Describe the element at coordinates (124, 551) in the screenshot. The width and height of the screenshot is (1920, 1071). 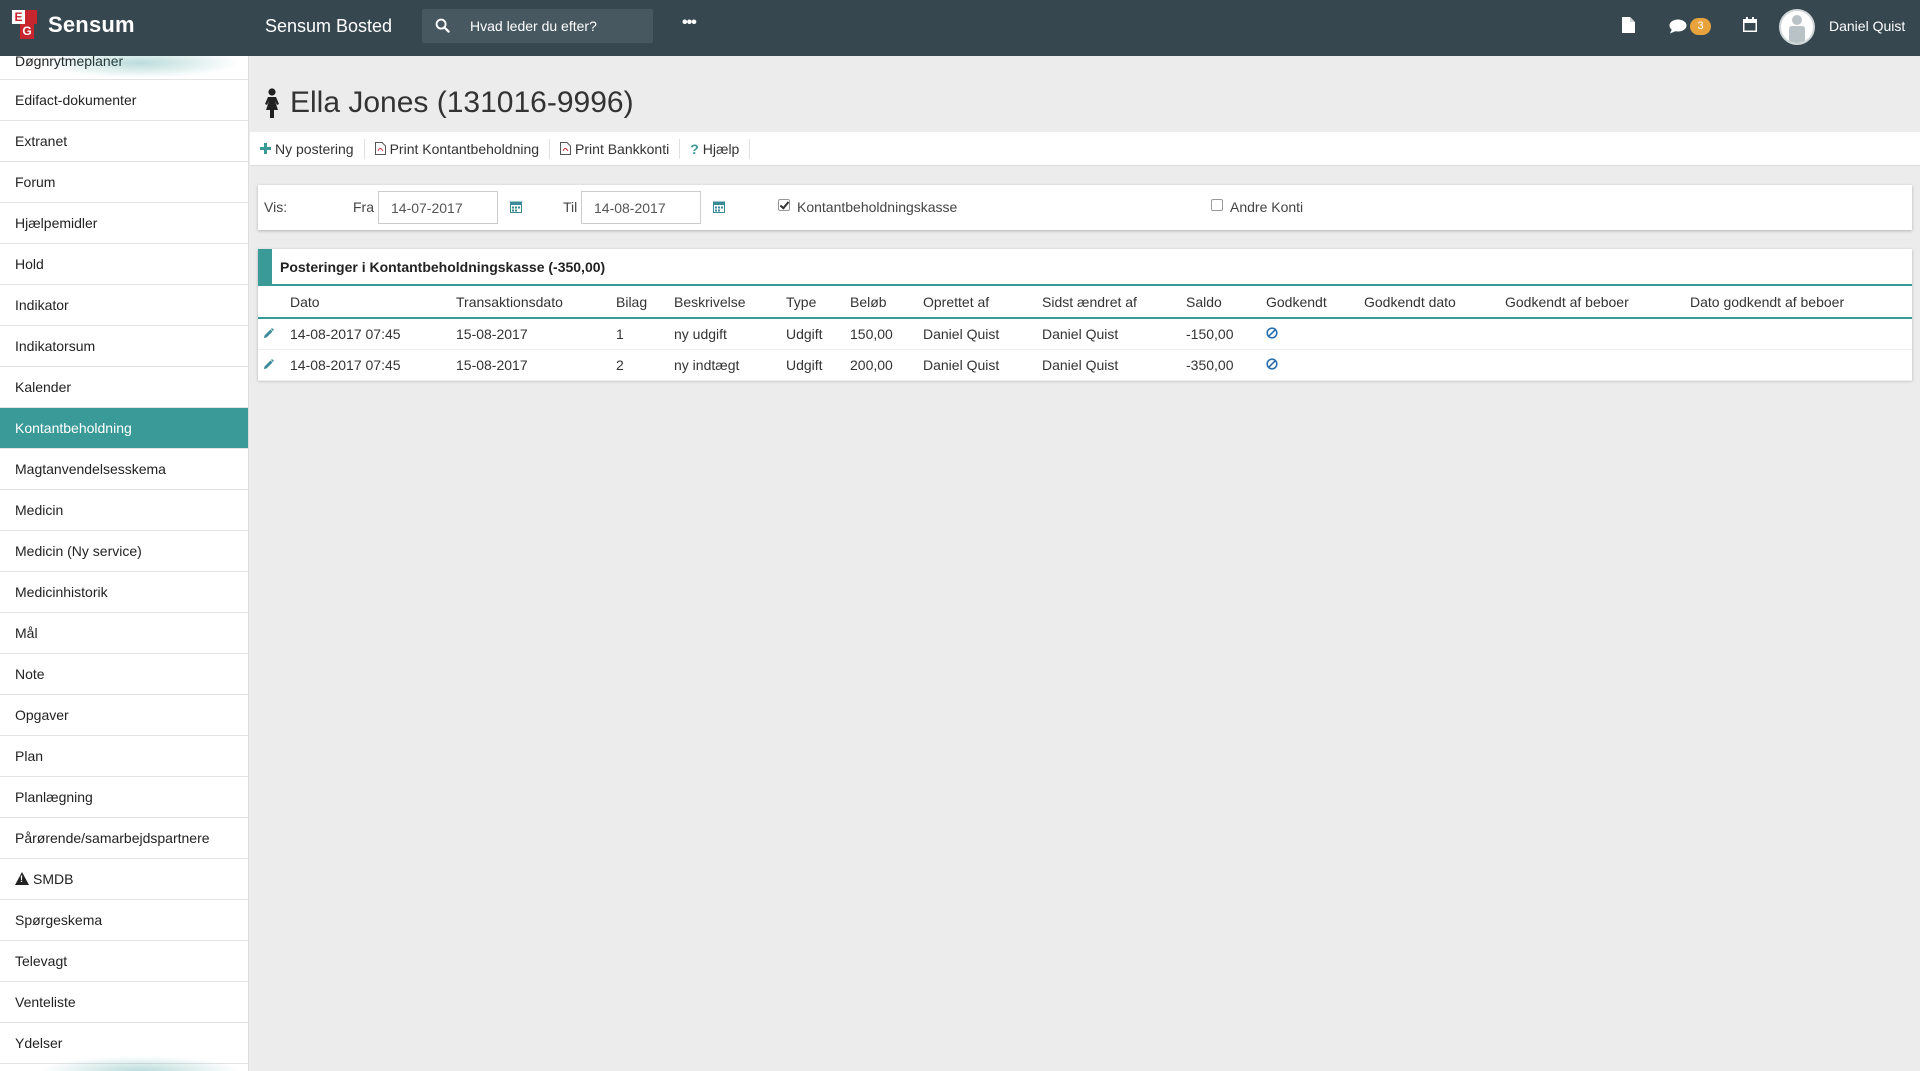
I see `sidebar-item-medicin-ny-service: Medicin (Ny service)` at that location.